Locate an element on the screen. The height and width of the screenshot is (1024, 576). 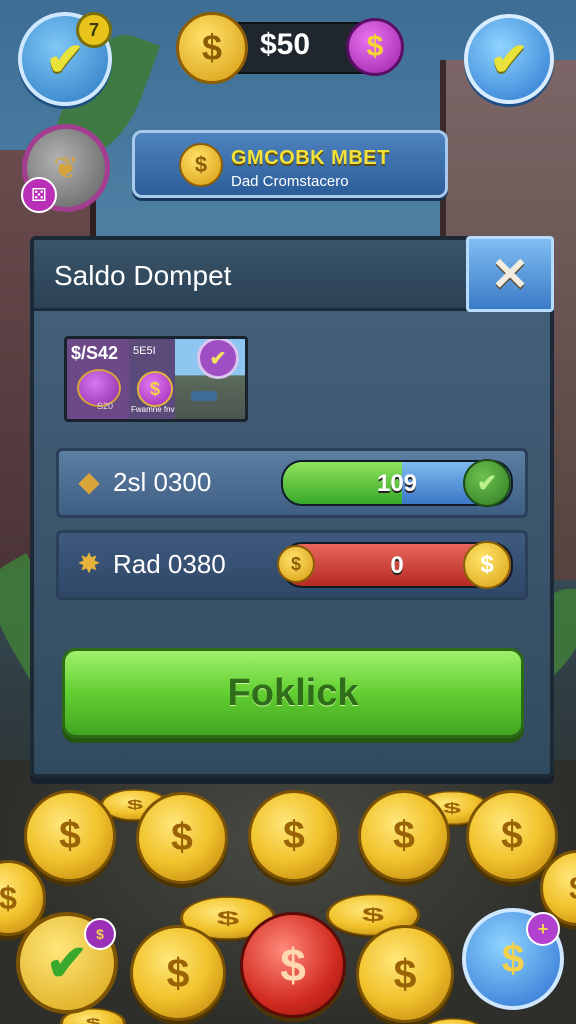
exchange-button: $ + is located at coordinates (513, 959).